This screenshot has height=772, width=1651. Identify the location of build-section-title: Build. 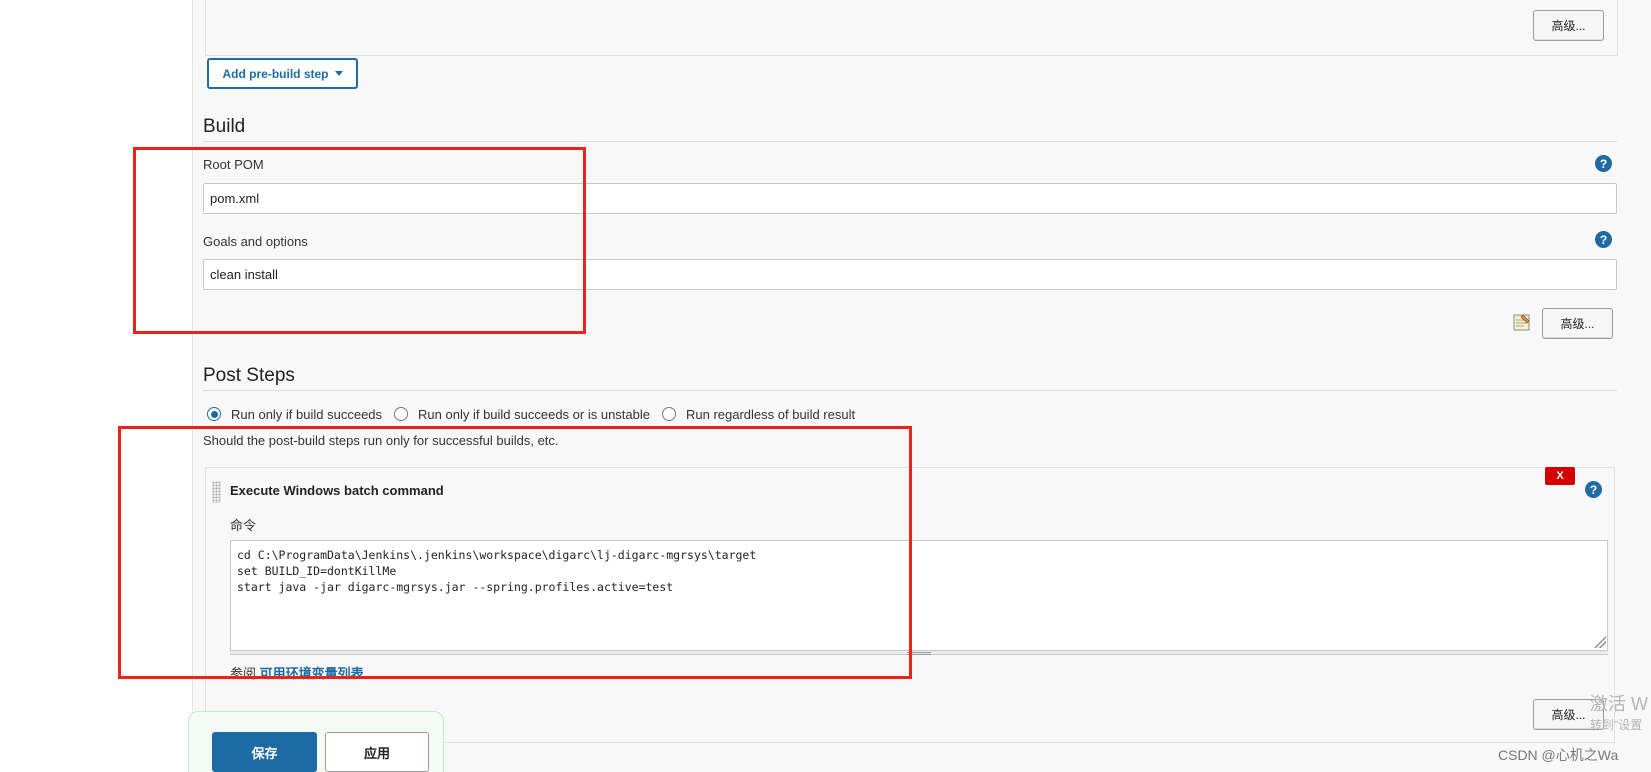
(224, 126).